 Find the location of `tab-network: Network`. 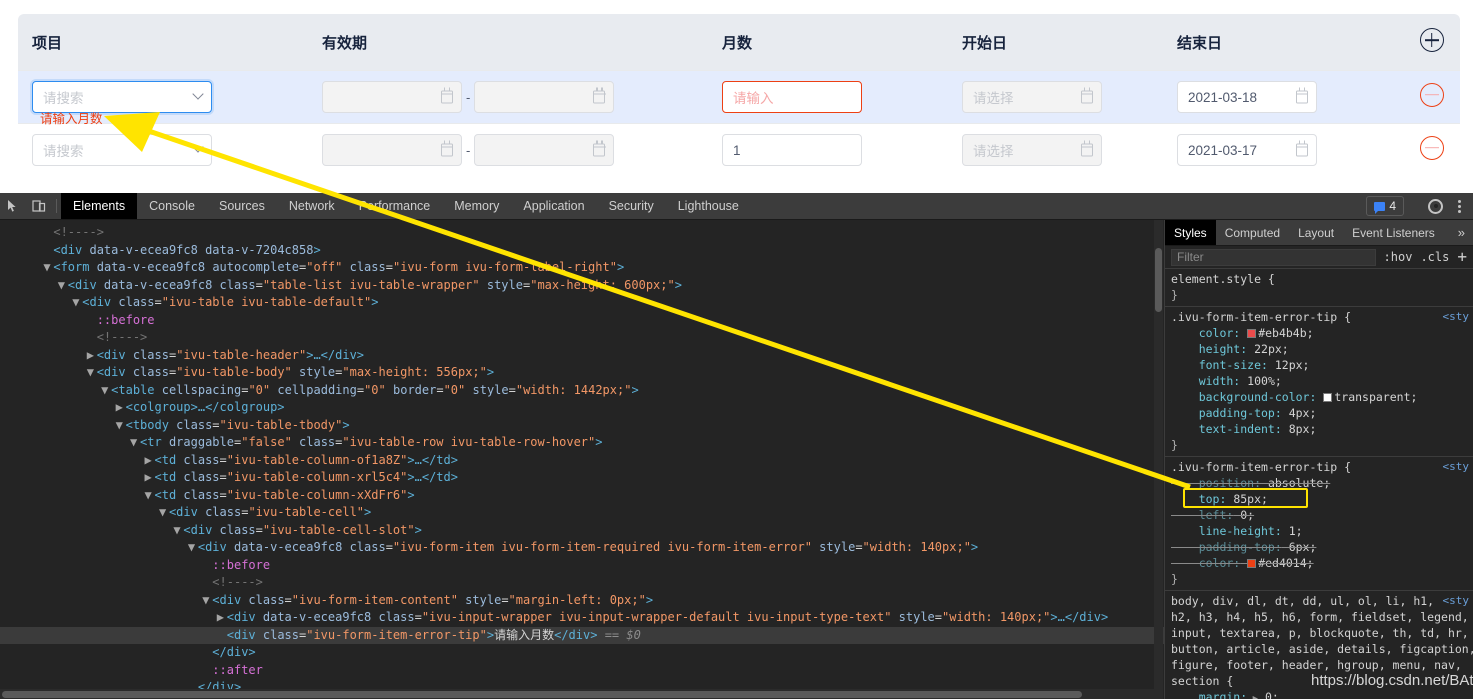

tab-network: Network is located at coordinates (312, 206).